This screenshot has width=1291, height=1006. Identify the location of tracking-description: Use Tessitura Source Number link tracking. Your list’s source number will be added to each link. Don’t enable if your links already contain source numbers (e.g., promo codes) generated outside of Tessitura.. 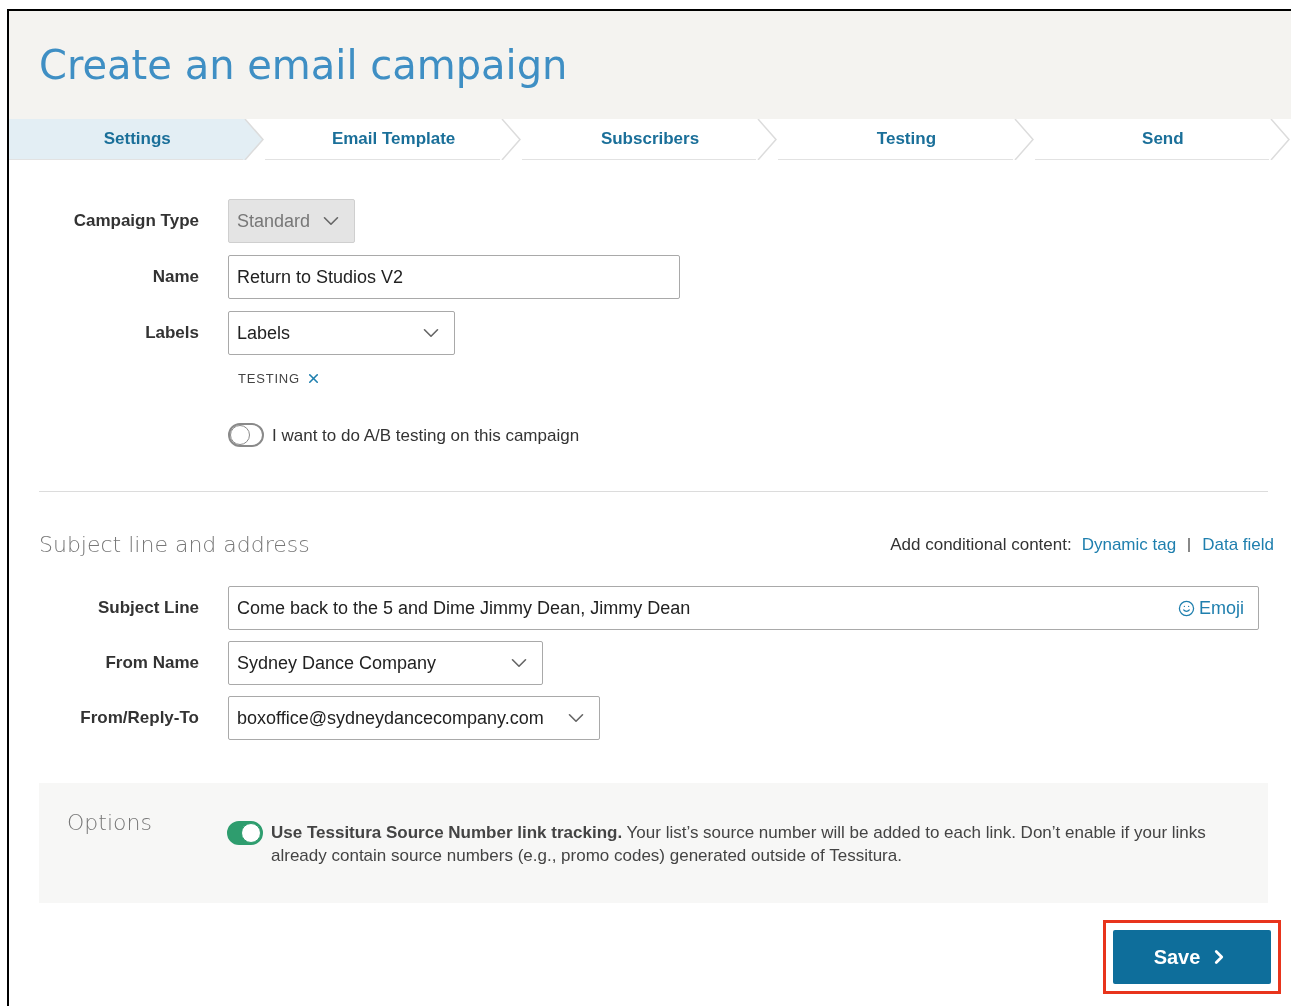
(739, 844).